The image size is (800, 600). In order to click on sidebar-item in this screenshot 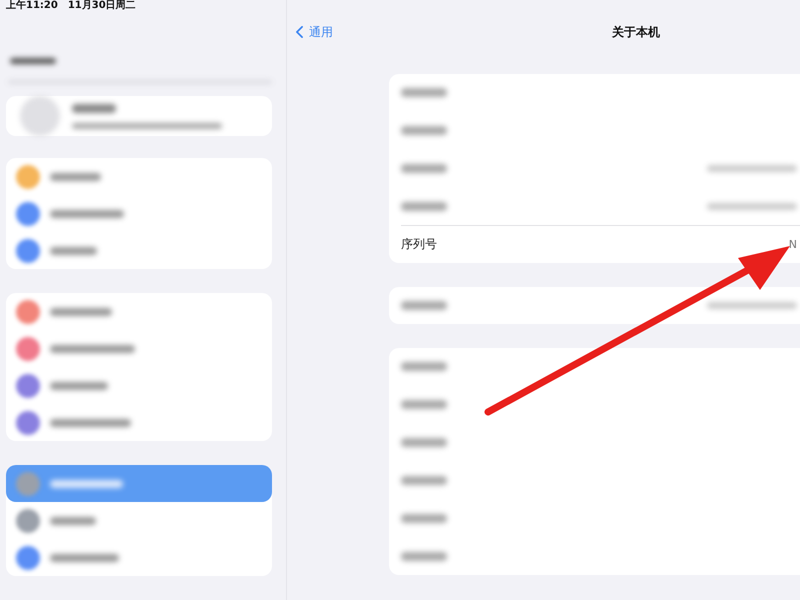, I will do `click(139, 483)`.